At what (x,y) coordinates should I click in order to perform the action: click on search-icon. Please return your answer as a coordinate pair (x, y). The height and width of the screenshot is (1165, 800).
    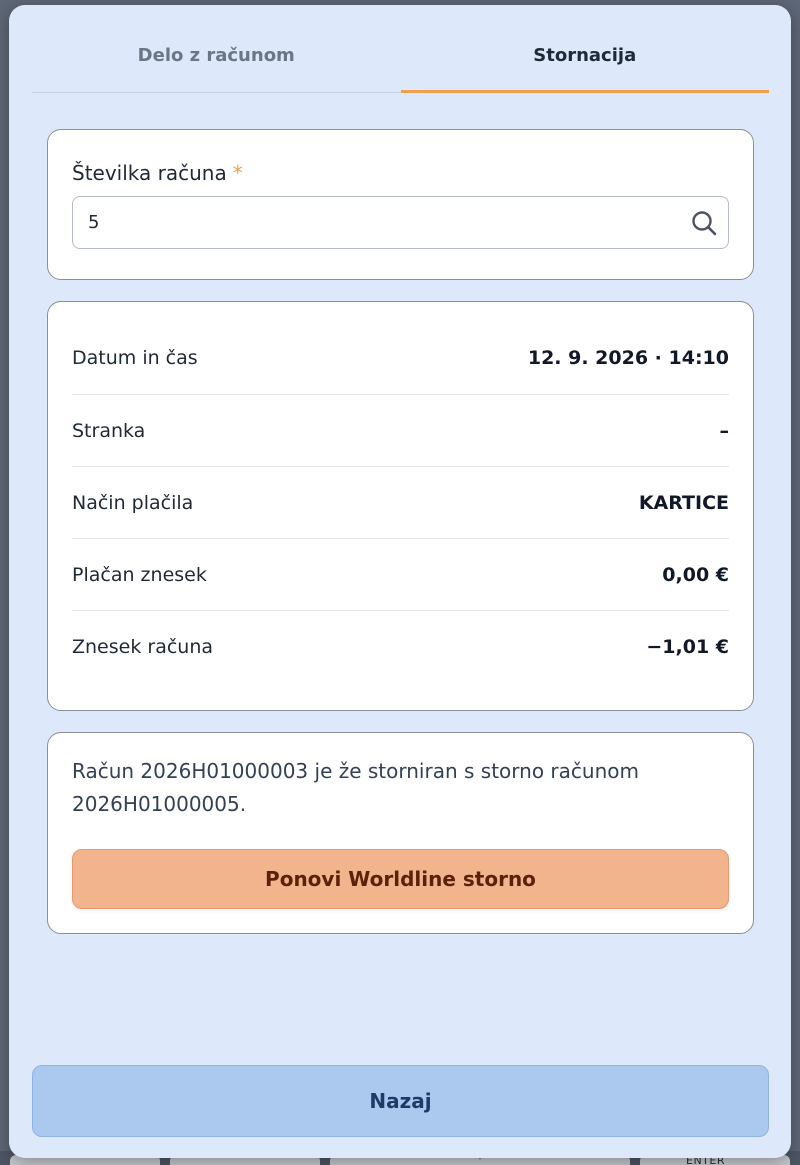
    Looking at the image, I should click on (704, 223).